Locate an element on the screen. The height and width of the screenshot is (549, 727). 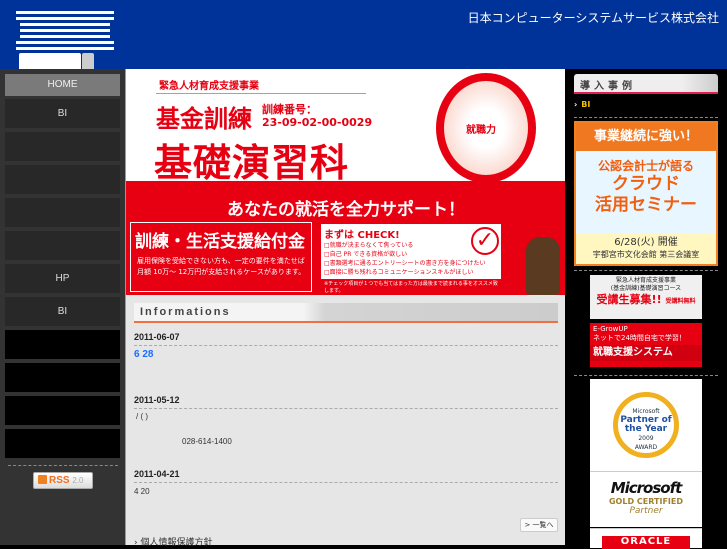
informations-heading: Informations is located at coordinates (346, 313).